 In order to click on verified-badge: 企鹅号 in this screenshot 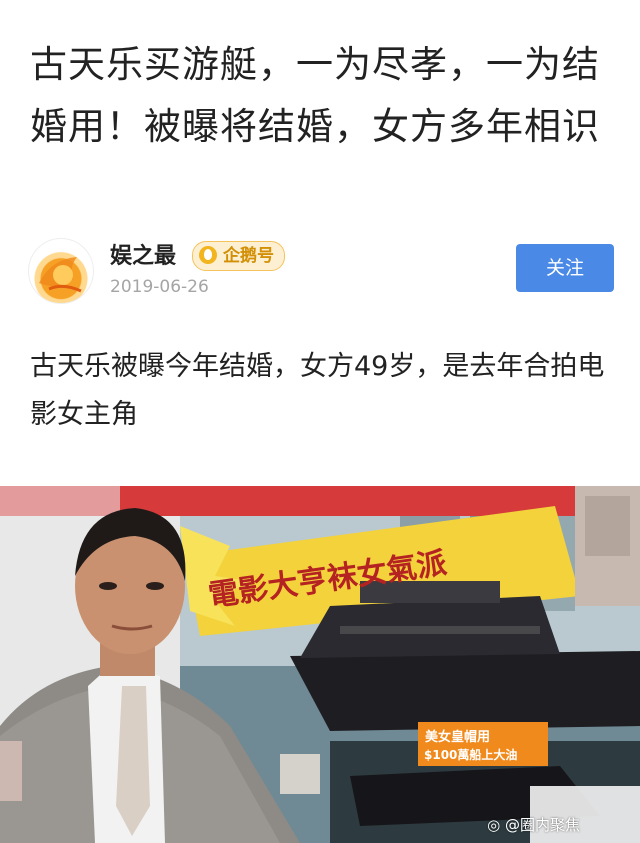, I will do `click(238, 256)`.